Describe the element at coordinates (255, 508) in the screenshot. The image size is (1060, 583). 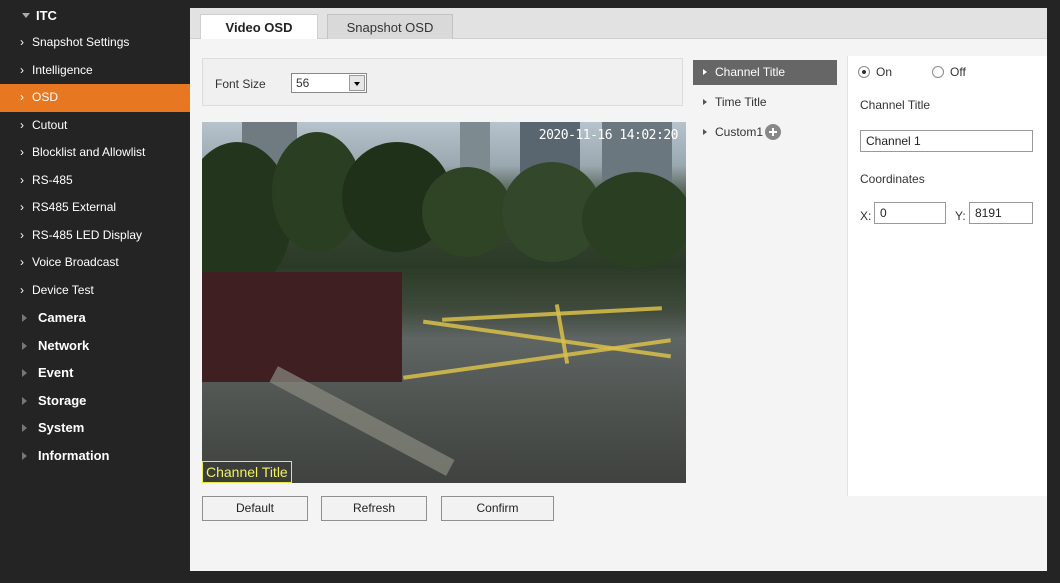
I see `default-button: Default` at that location.